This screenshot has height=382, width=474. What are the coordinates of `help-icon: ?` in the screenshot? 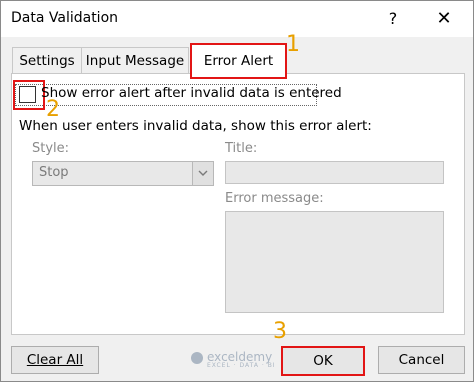 It's located at (393, 19).